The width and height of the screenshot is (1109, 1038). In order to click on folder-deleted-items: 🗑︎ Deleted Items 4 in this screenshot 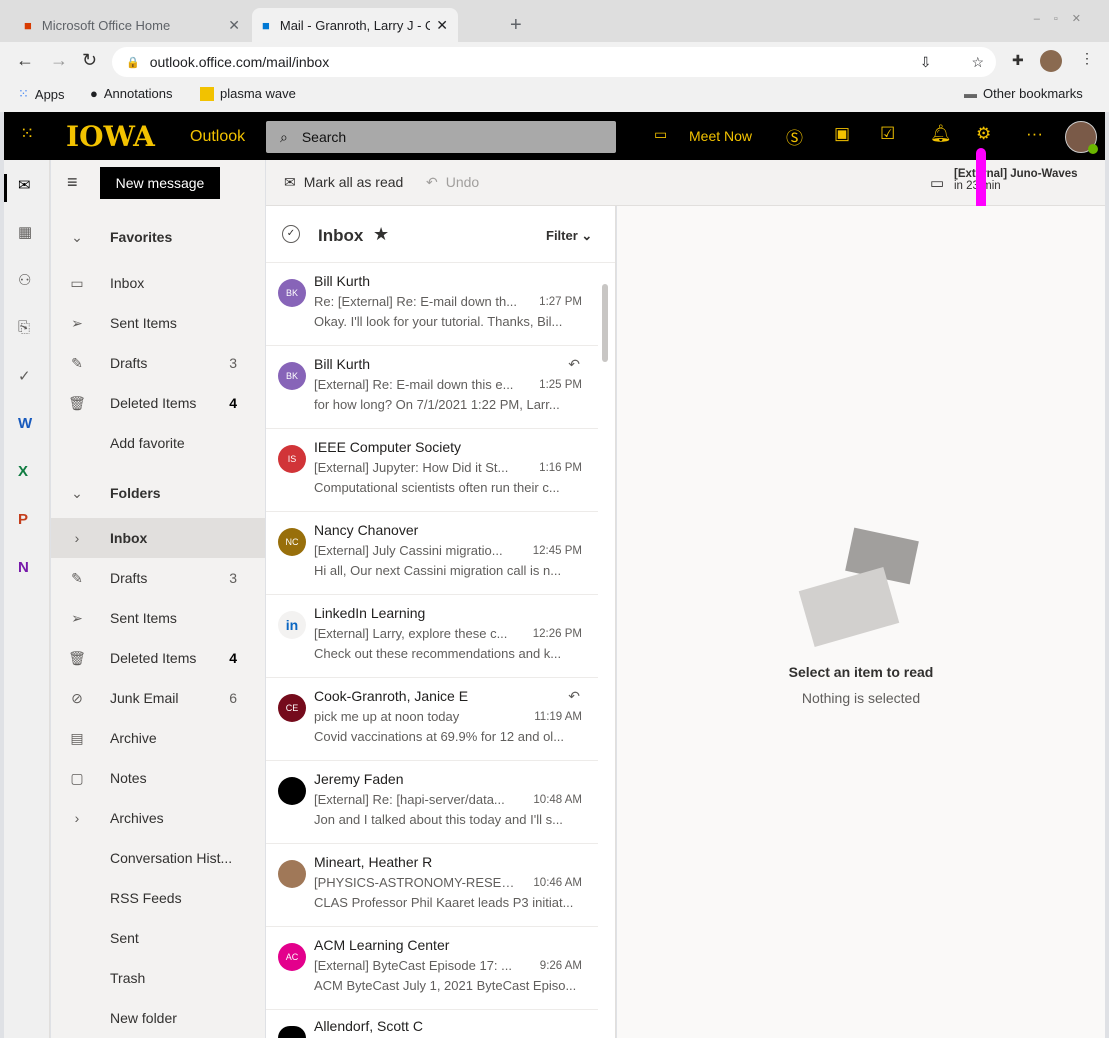, I will do `click(158, 658)`.